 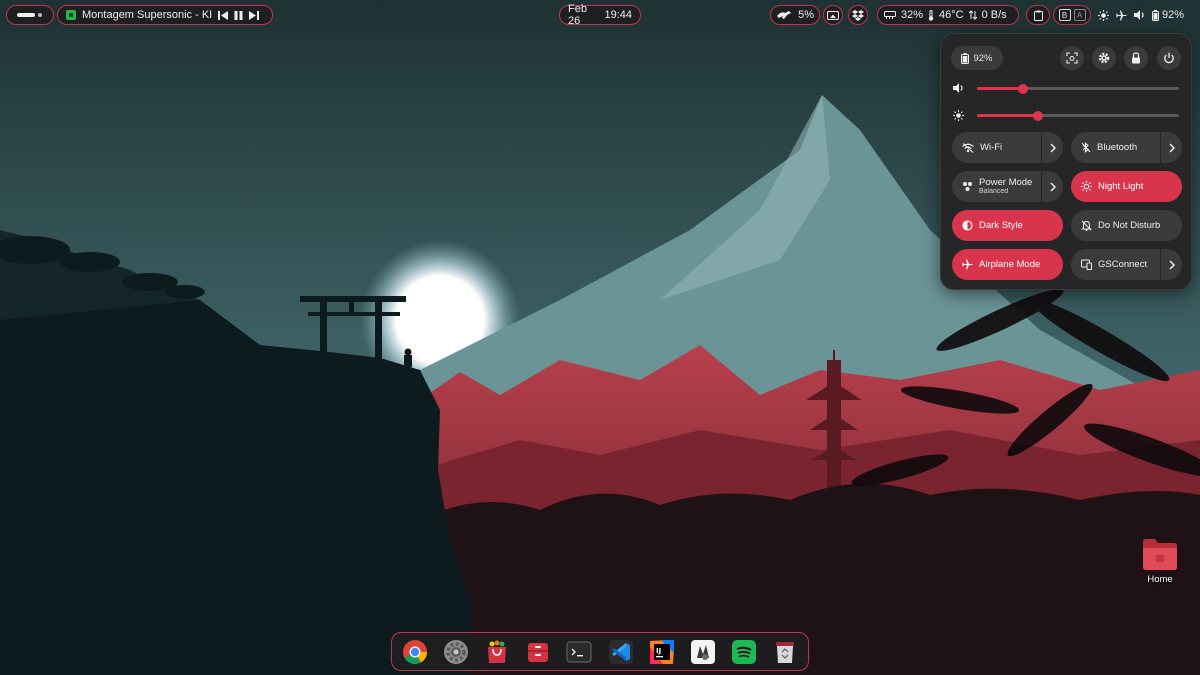 I want to click on battery-status-button: 92%, so click(x=977, y=58).